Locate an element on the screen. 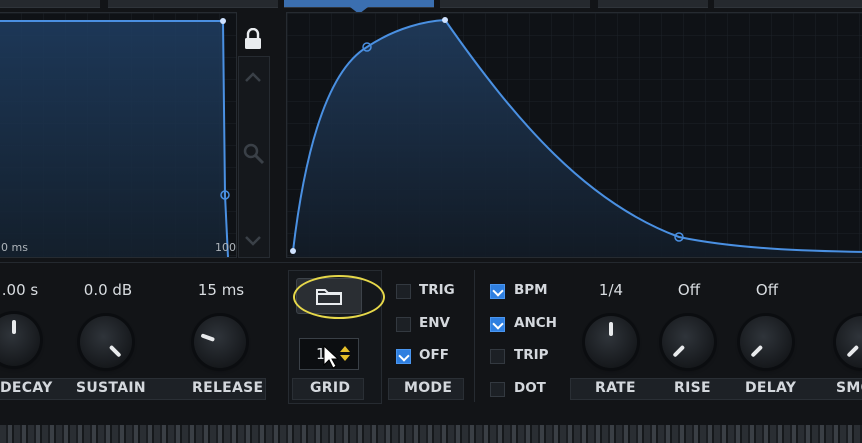  grid-label: GRID is located at coordinates (330, 388).